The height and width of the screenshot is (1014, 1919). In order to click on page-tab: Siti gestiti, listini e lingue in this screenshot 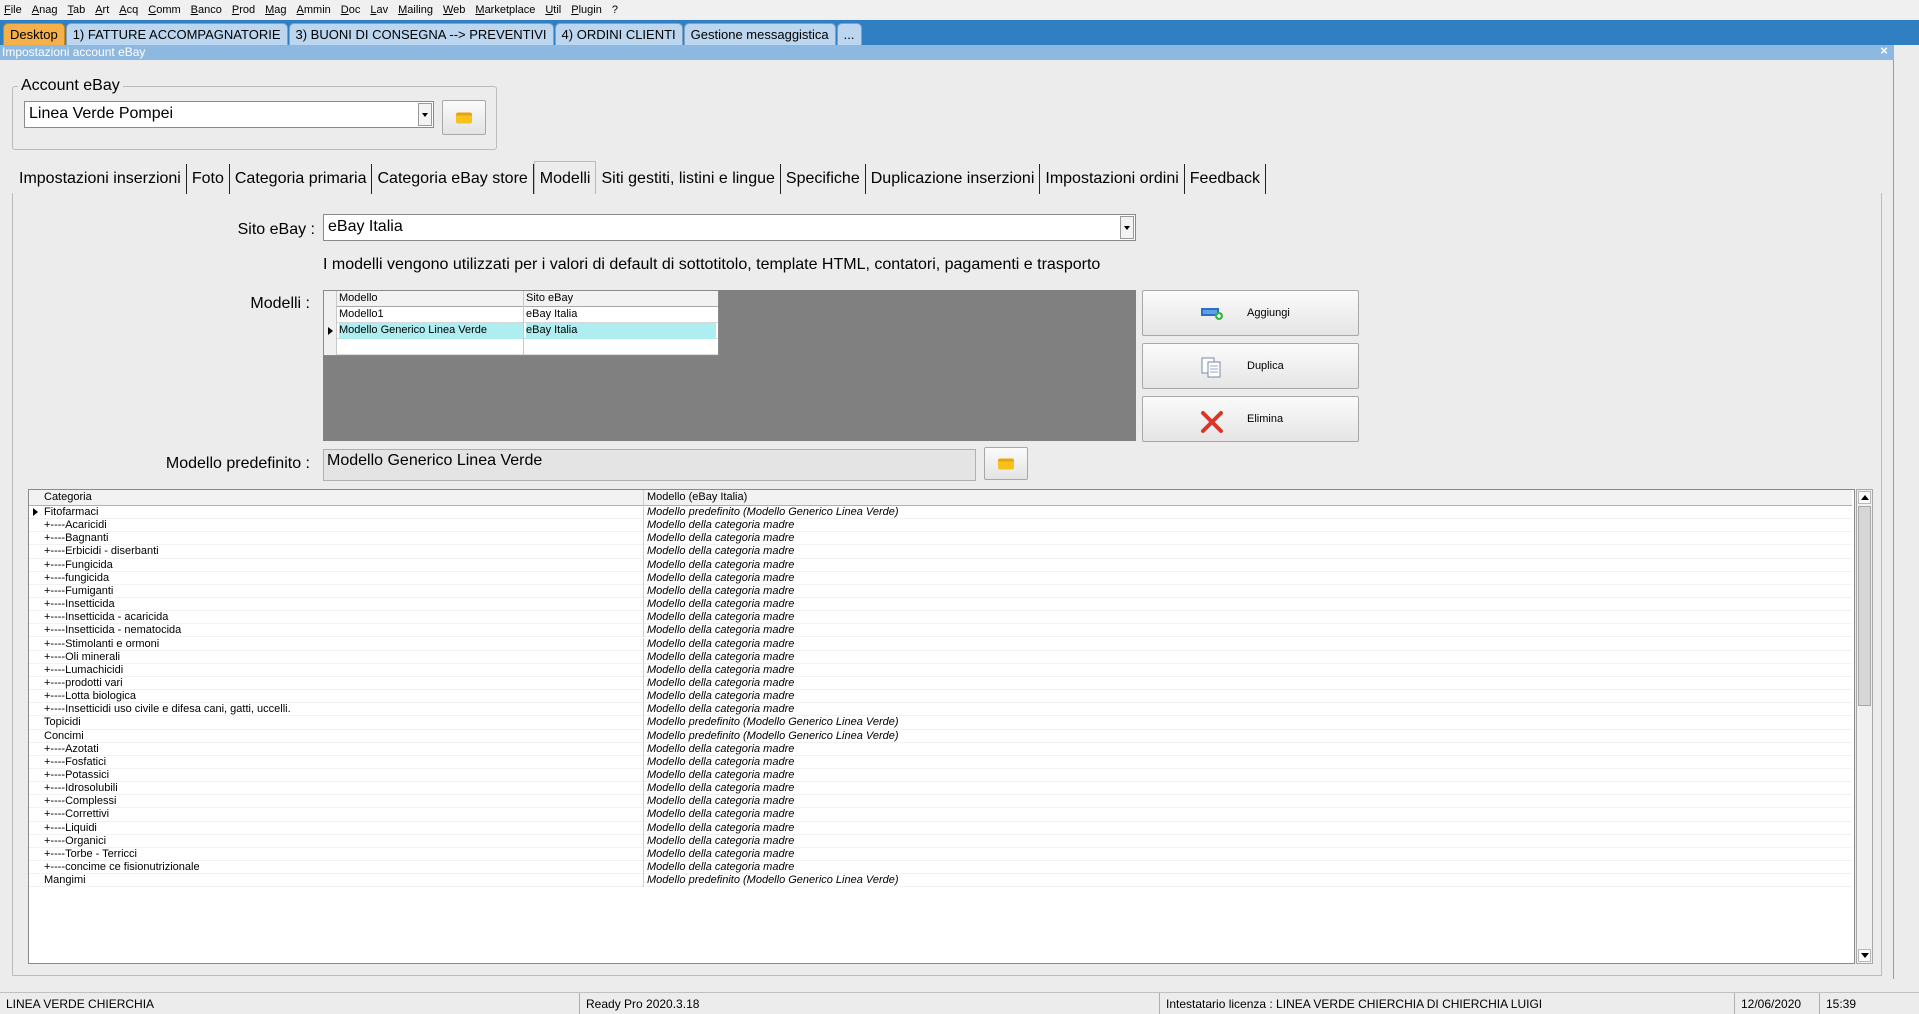, I will do `click(688, 179)`.